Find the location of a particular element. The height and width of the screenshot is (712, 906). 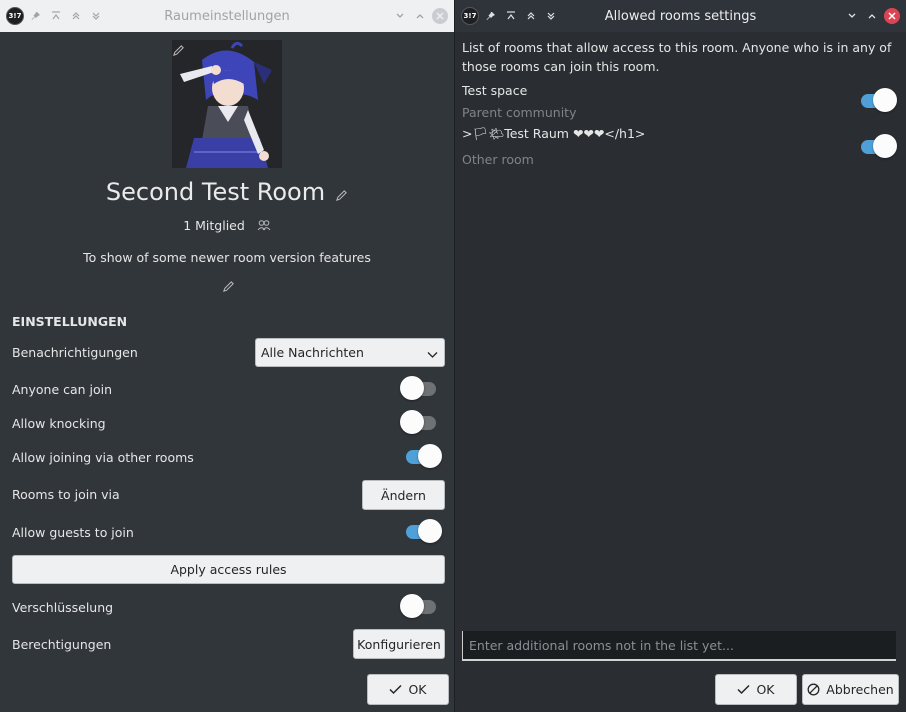

left-ok-button: OK is located at coordinates (408, 689).